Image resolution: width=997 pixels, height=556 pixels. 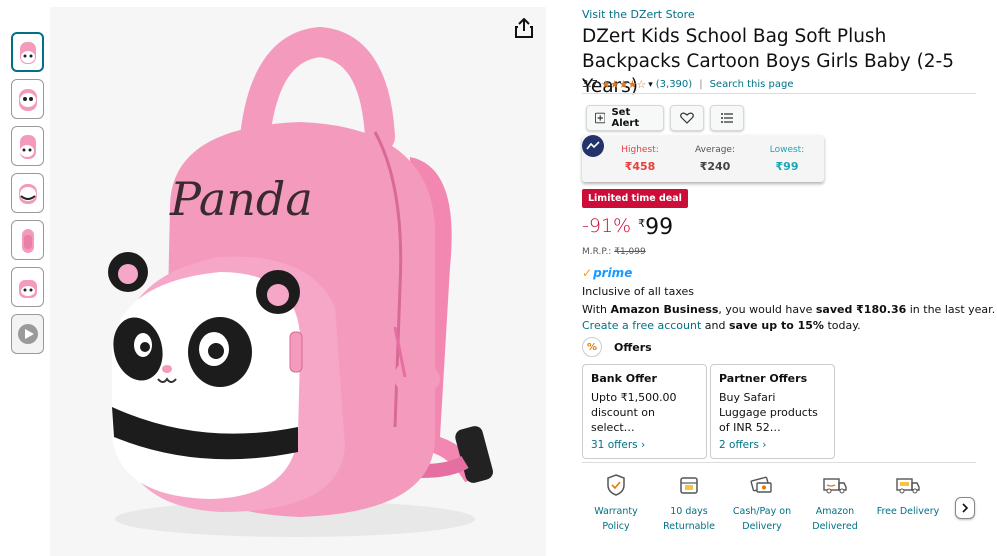 What do you see at coordinates (659, 227) in the screenshot?
I see `deal-price: 99` at bounding box center [659, 227].